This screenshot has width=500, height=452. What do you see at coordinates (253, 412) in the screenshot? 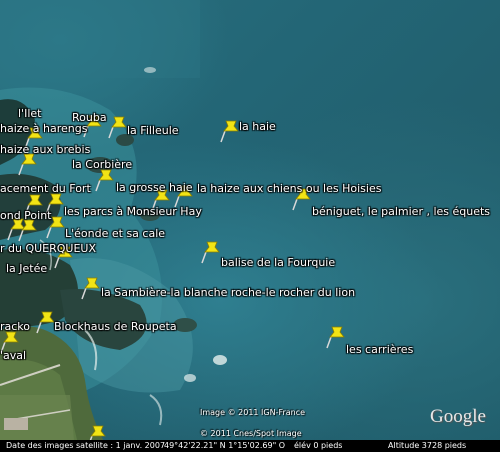
I see `imagery-credit-ign: Image © 2011 IGN-France` at bounding box center [253, 412].